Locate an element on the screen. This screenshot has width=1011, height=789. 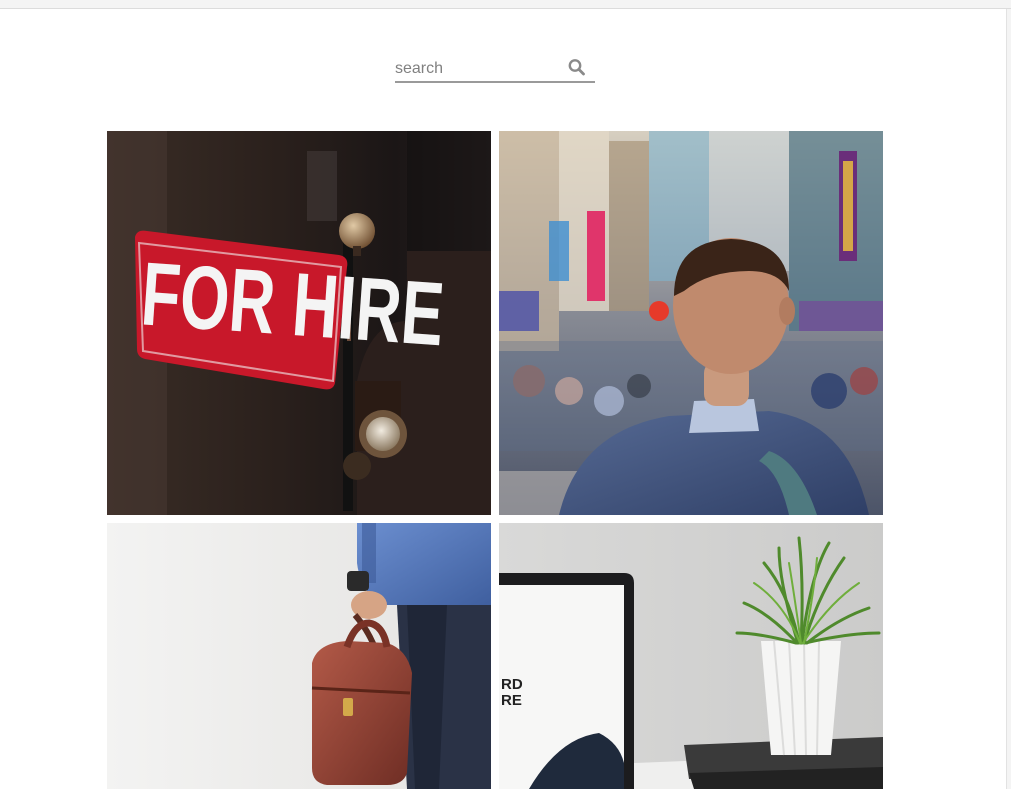
search-bar is located at coordinates (495, 69).